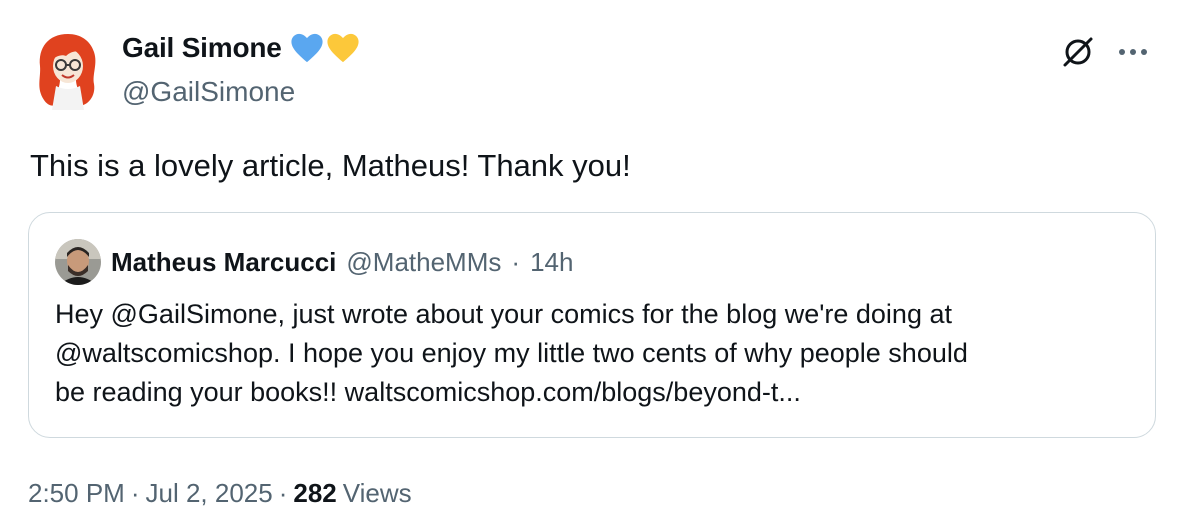 The width and height of the screenshot is (1186, 520). What do you see at coordinates (1133, 52) in the screenshot?
I see `more-horizontal-icon` at bounding box center [1133, 52].